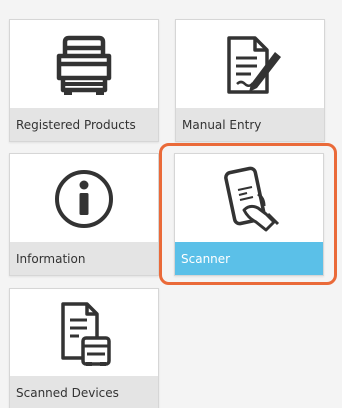 The height and width of the screenshot is (408, 342). I want to click on manual-entry-tile: Manual Entry, so click(250, 80).